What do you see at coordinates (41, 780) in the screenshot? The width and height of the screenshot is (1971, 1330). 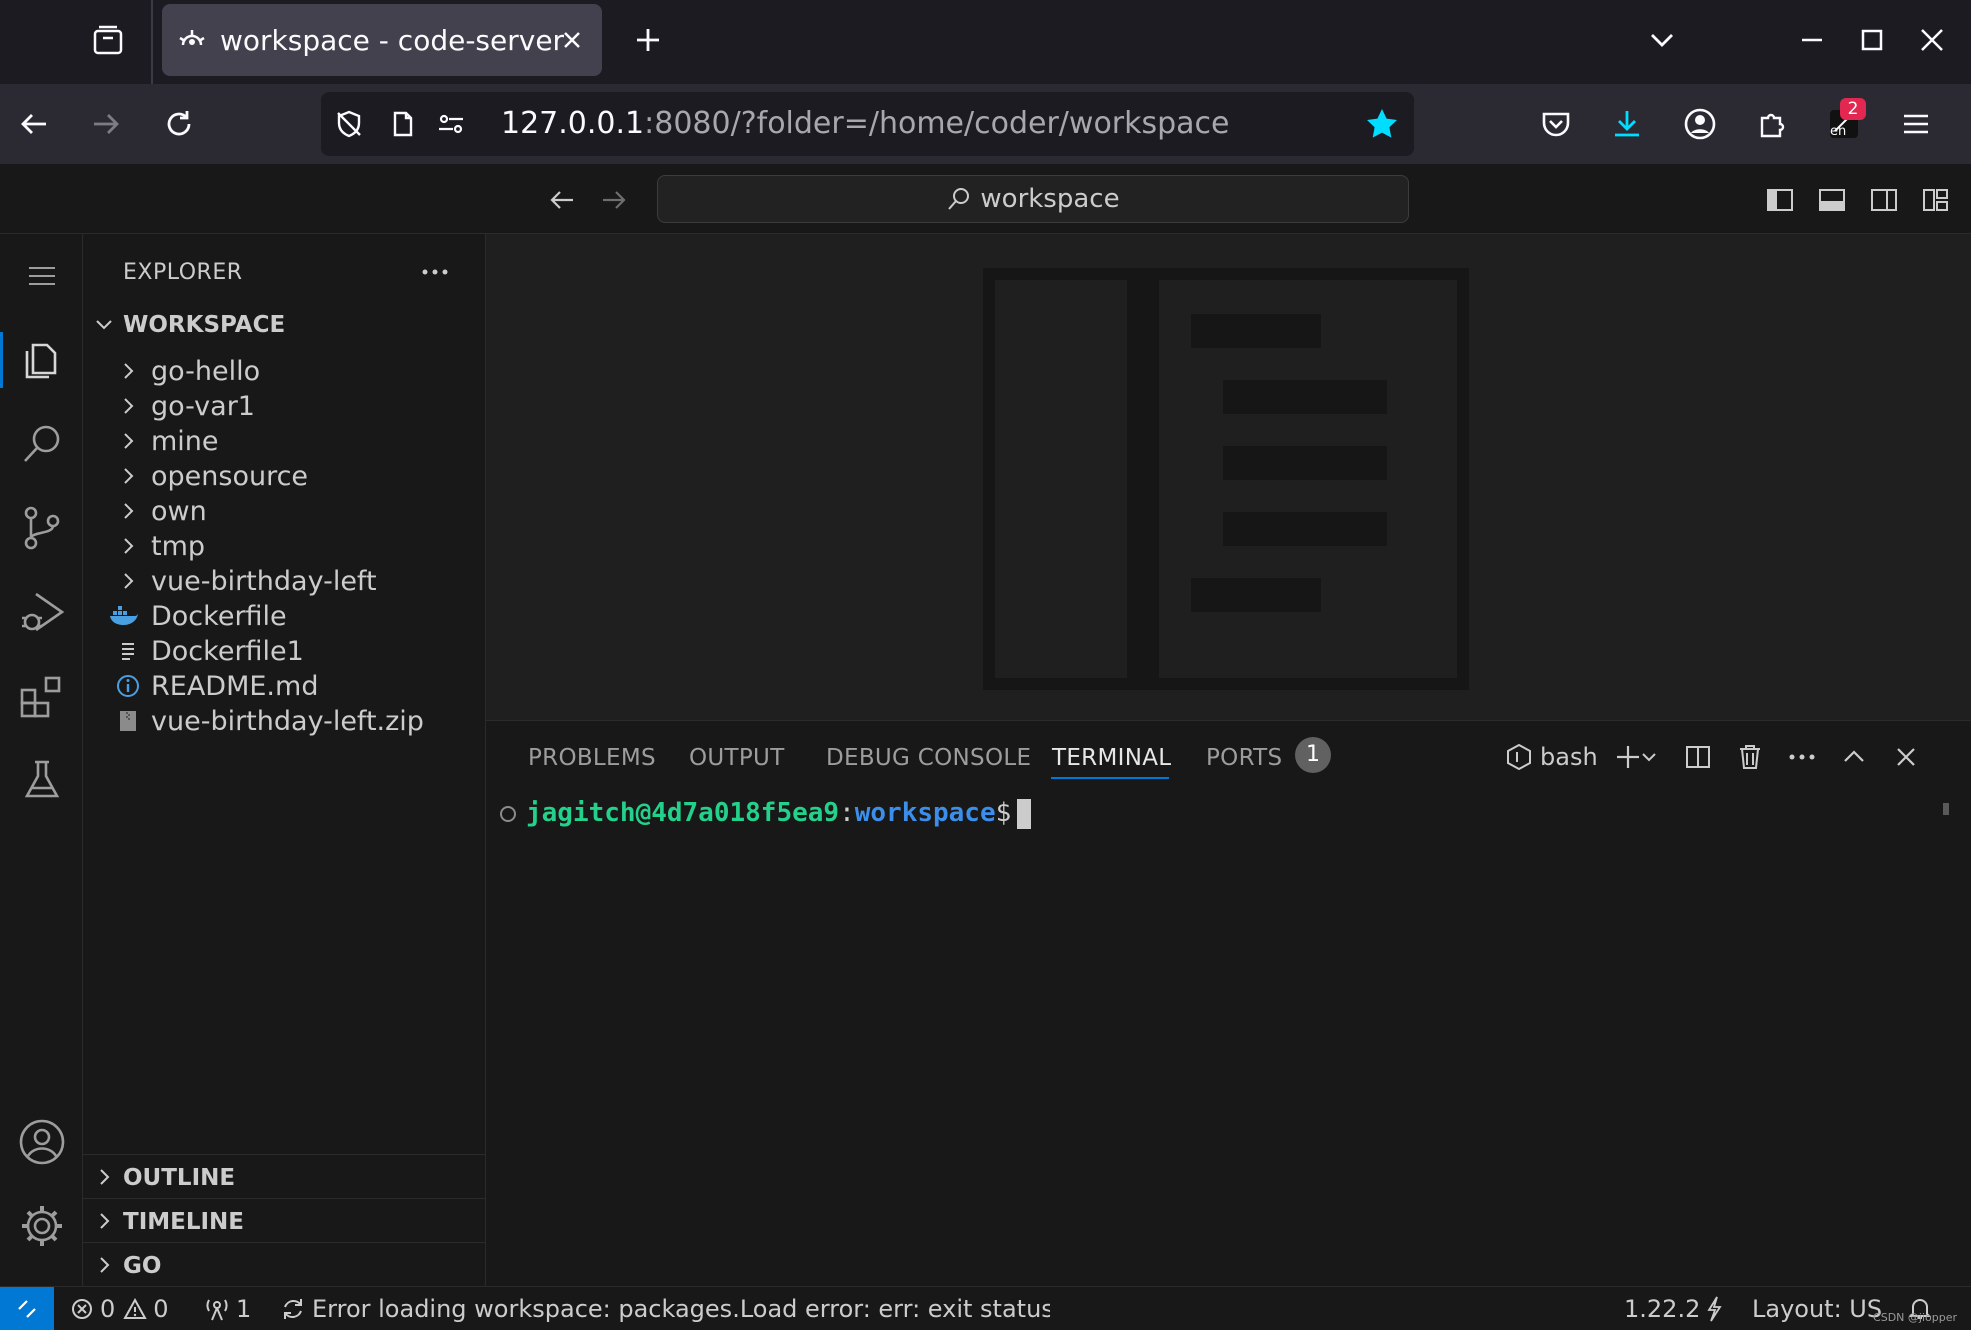 I see `activity-testing` at bounding box center [41, 780].